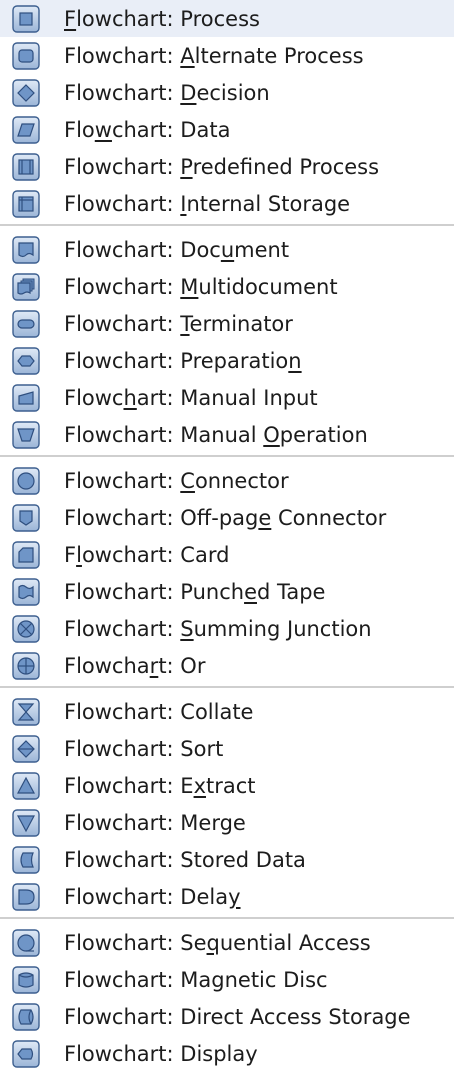 The image size is (454, 1090). What do you see at coordinates (152, 896) in the screenshot?
I see `menu-item-label: Flowchart: Delay` at bounding box center [152, 896].